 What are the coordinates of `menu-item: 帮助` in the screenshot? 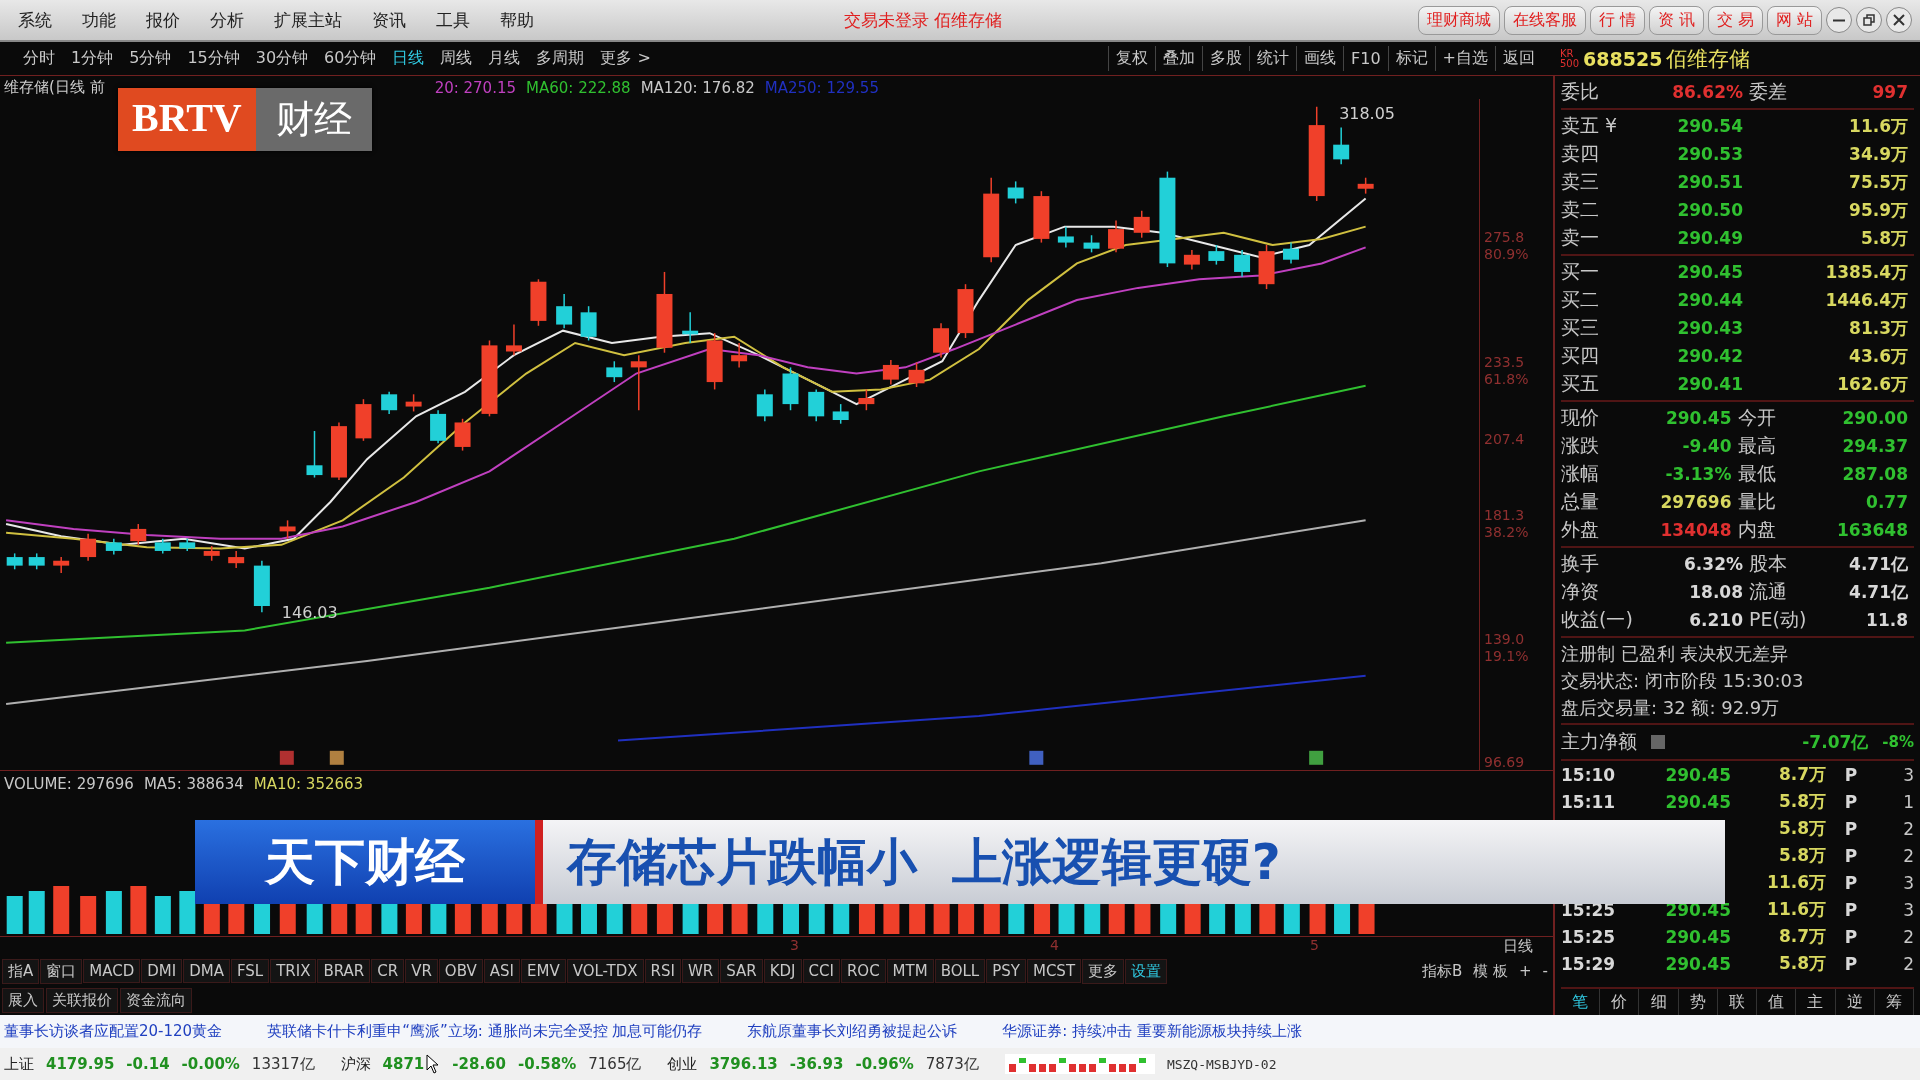 It's located at (517, 20).